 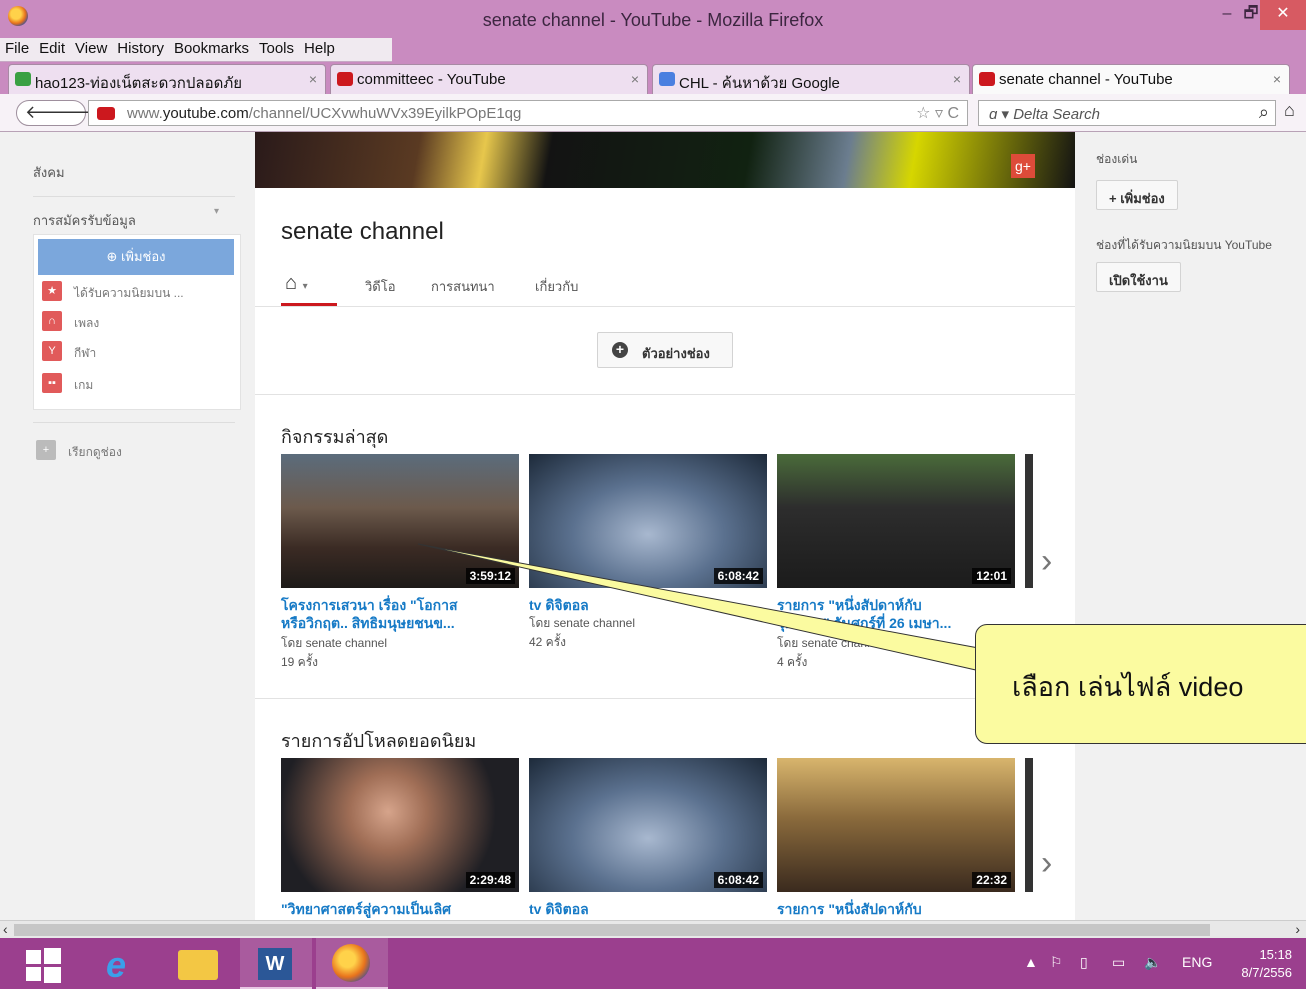 What do you see at coordinates (1266, 972) in the screenshot?
I see `clock-date: 8/7/2556` at bounding box center [1266, 972].